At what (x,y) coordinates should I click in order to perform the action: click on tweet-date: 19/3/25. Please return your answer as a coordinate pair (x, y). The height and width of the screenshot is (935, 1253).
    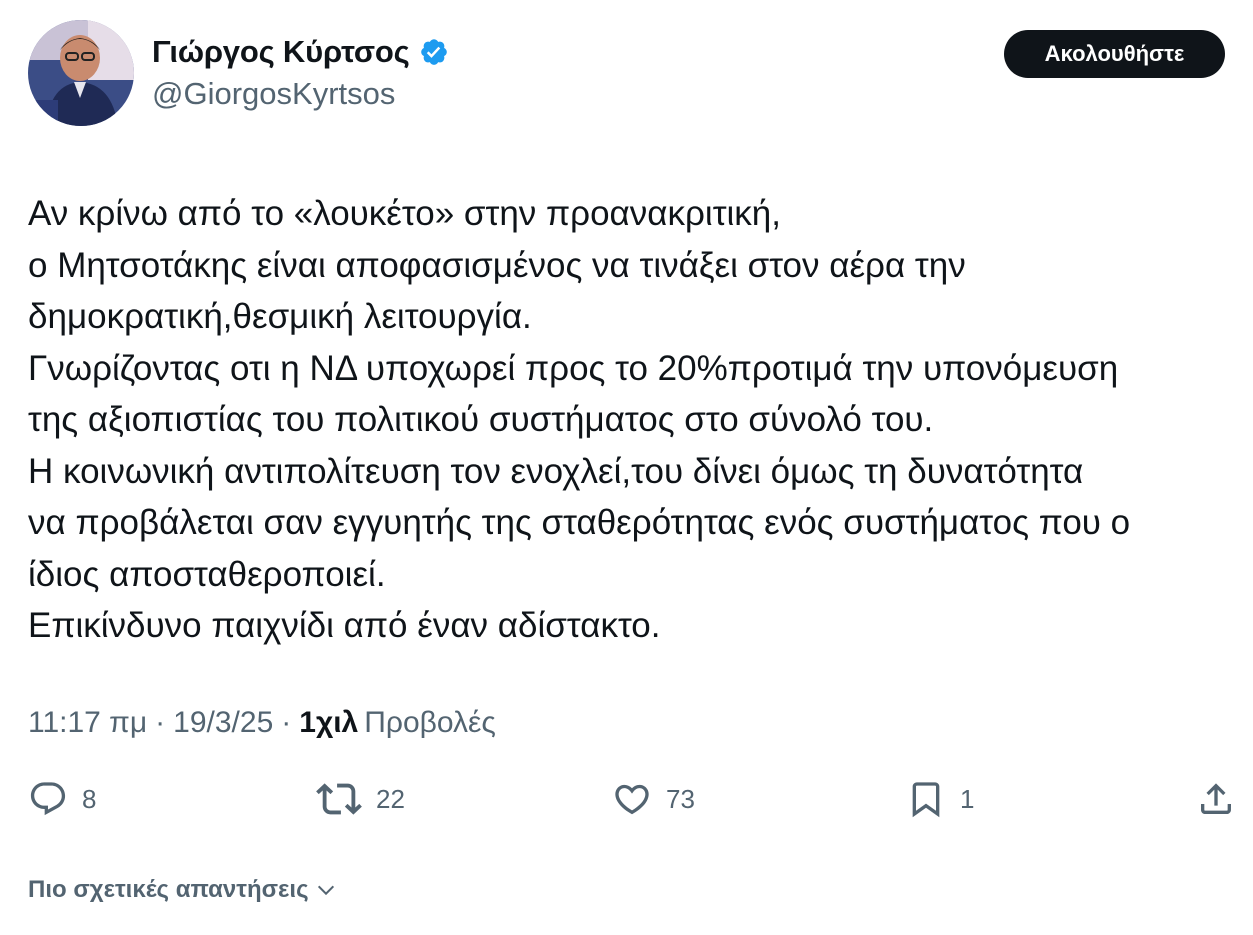
    Looking at the image, I should click on (223, 723).